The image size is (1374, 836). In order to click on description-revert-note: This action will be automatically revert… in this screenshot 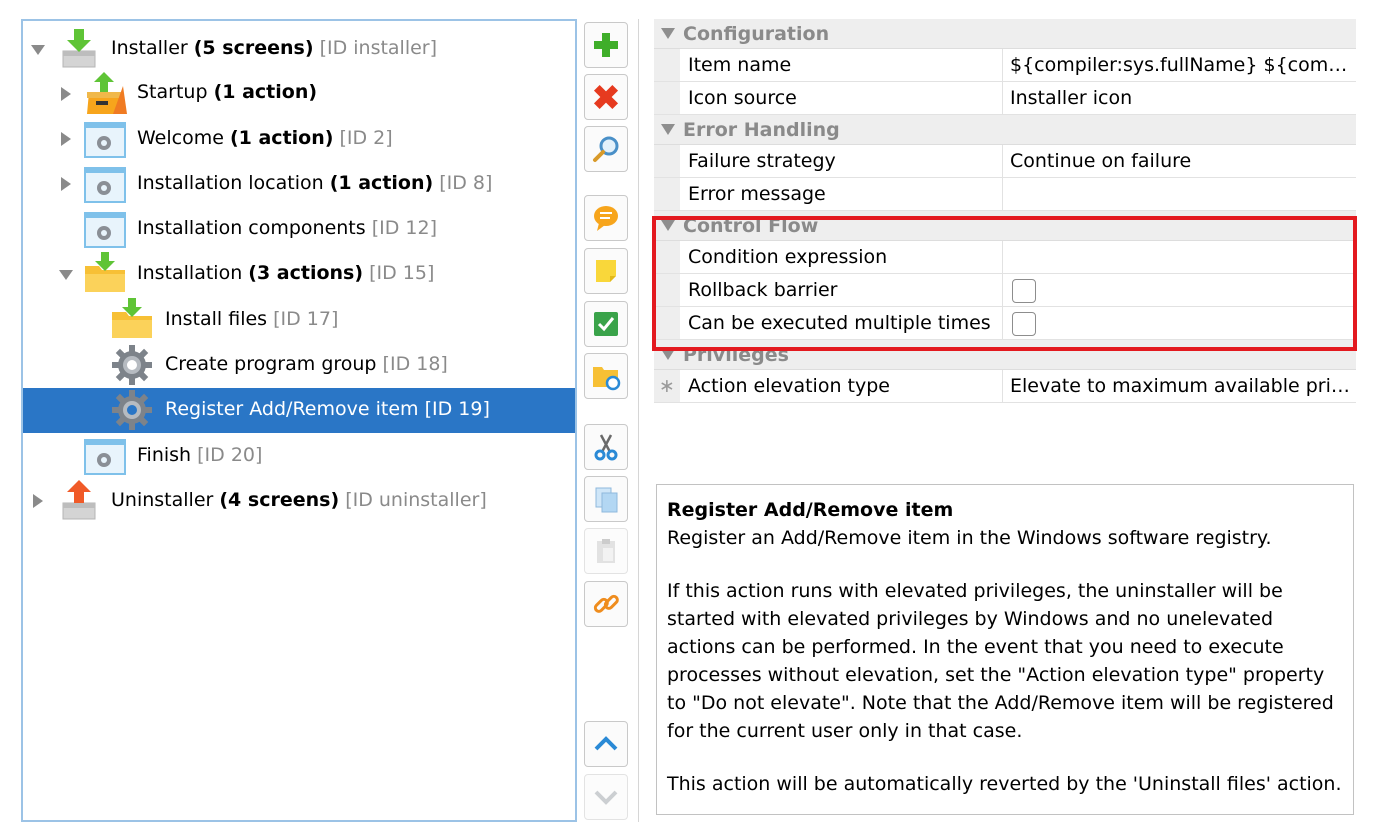, I will do `click(1004, 784)`.